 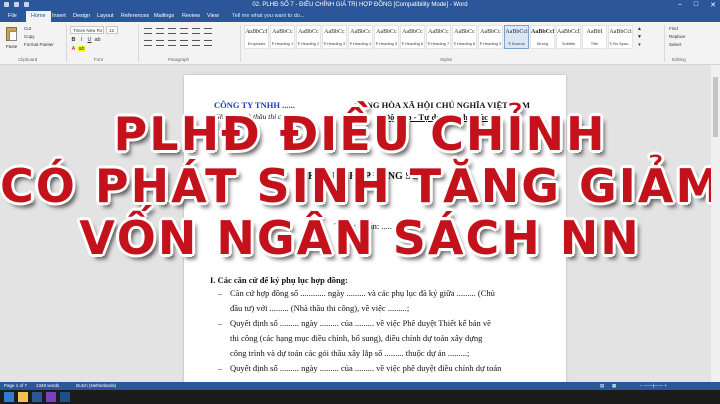 I want to click on overlay-line-1: PLHĐ ĐIỀU CHỈNH, so click(x=360, y=134).